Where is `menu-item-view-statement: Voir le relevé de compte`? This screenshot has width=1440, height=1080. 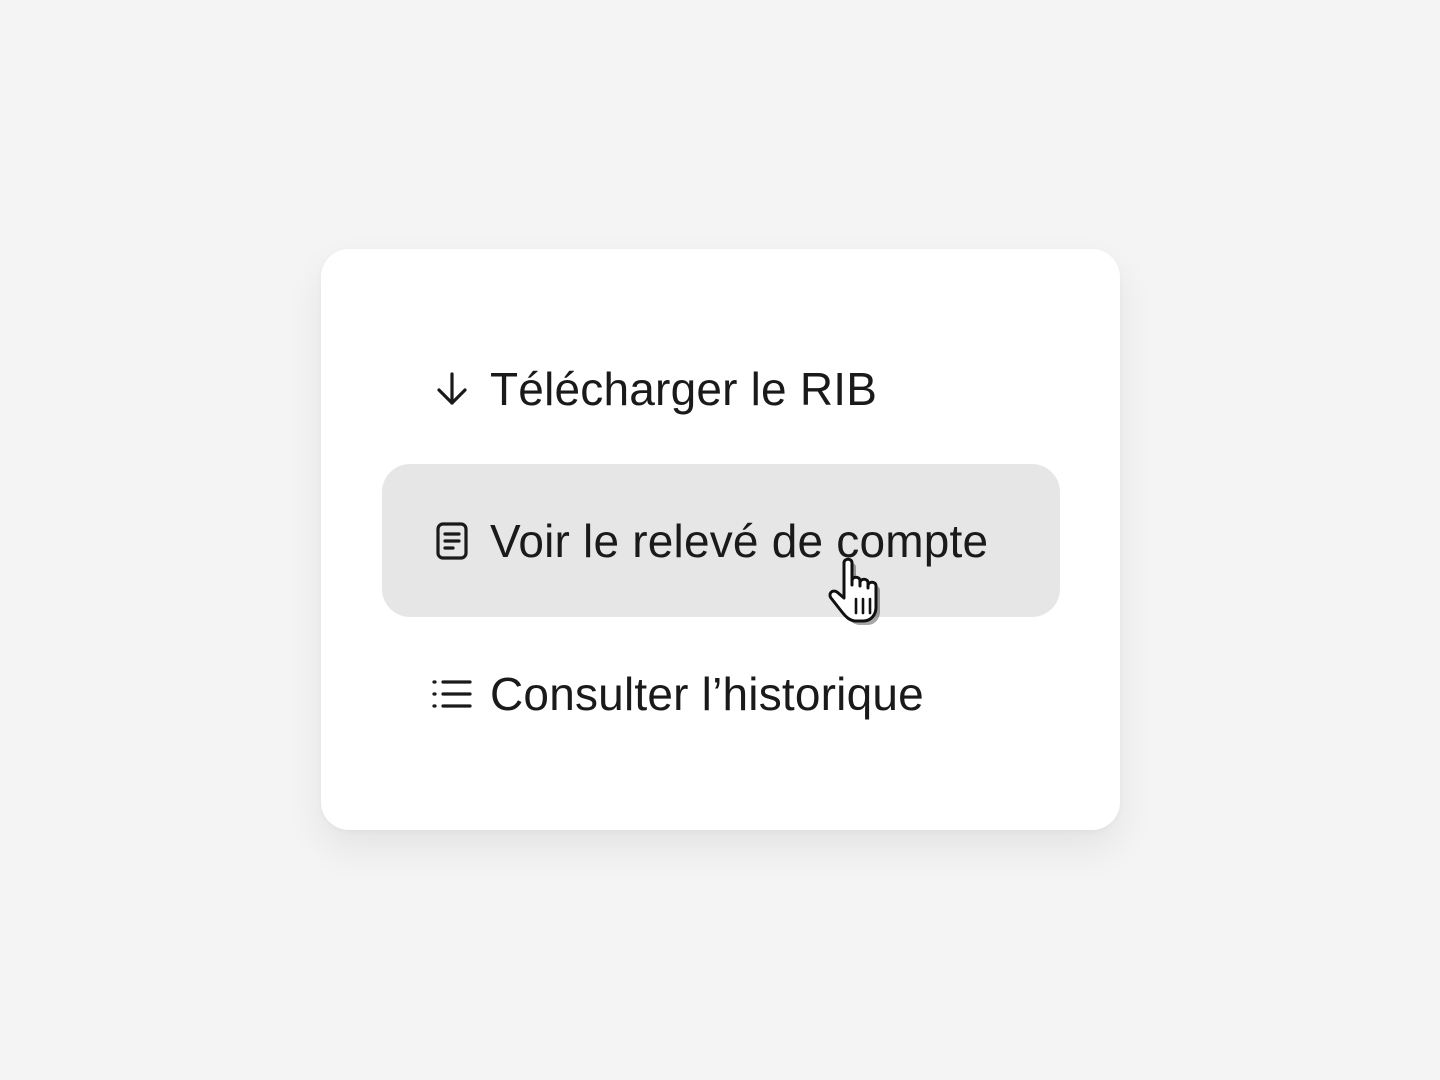
menu-item-view-statement: Voir le relevé de compte is located at coordinates (721, 540).